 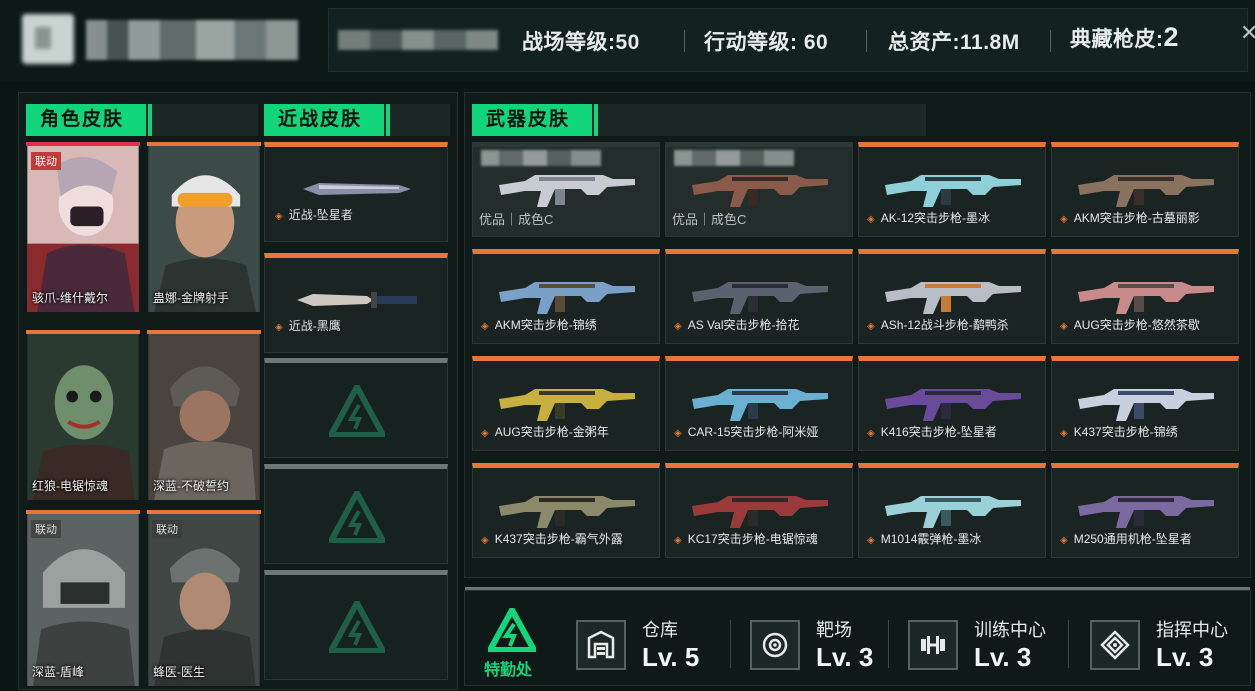 I want to click on melee-empty-slot, so click(x=356, y=625).